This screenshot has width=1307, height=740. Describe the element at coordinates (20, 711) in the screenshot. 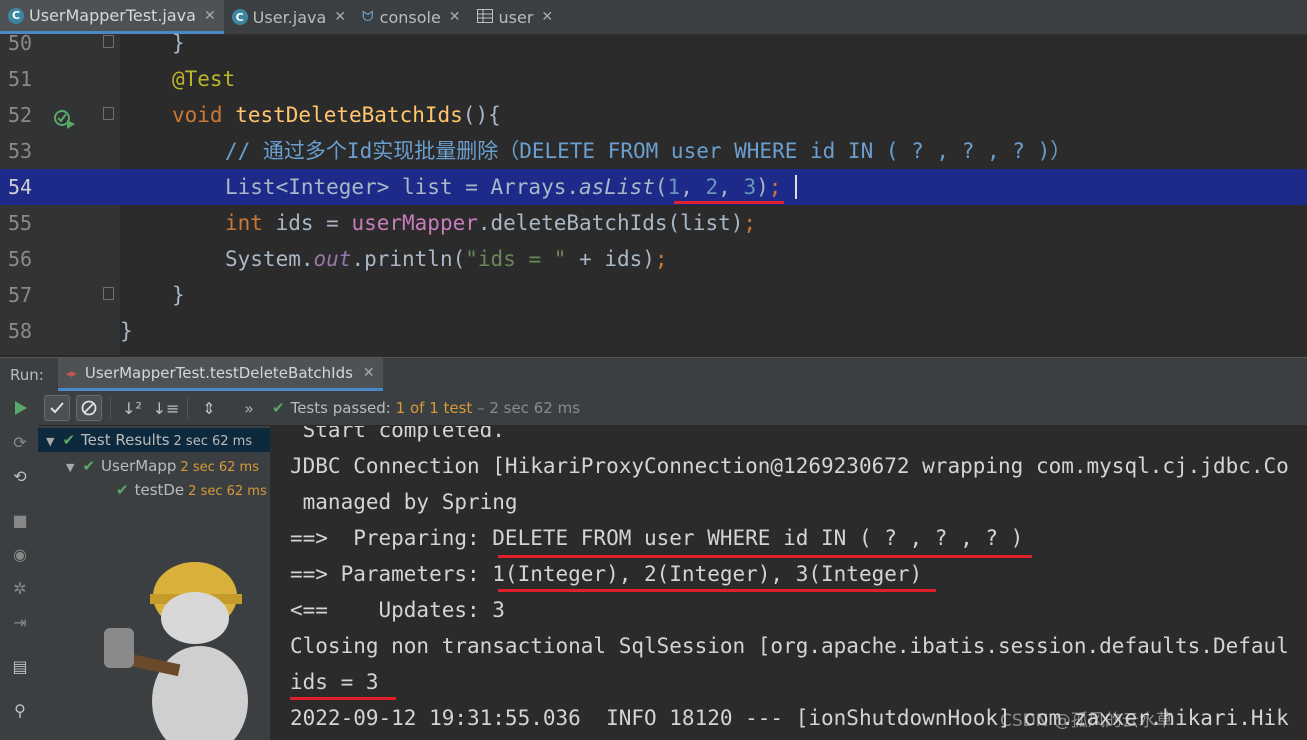

I see `pin-icon: ⚲` at that location.